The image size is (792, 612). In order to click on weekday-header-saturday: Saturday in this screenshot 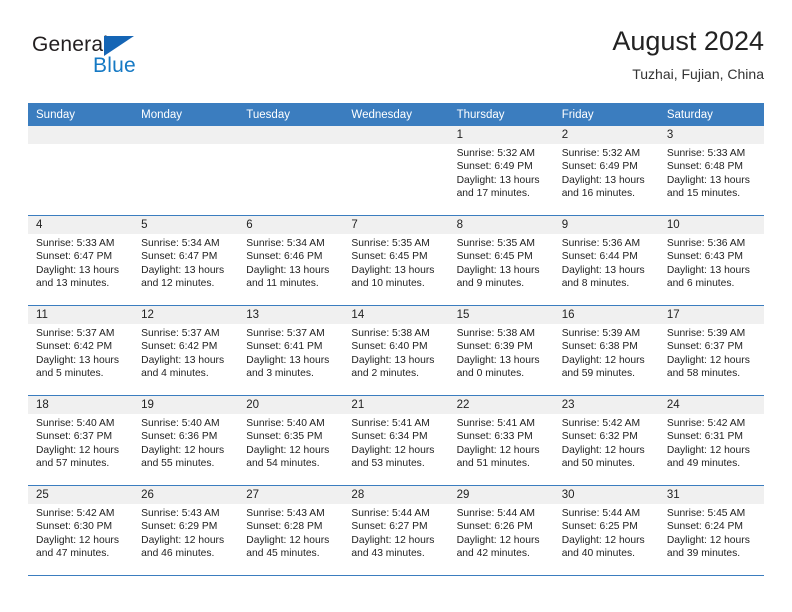, I will do `click(711, 114)`.